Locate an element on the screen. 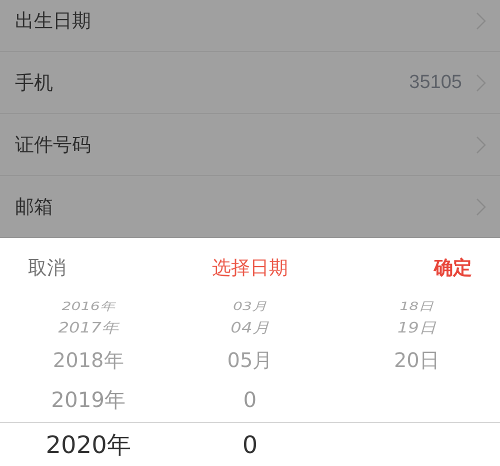 The width and height of the screenshot is (500, 466). row-label: 手机 is located at coordinates (34, 83).